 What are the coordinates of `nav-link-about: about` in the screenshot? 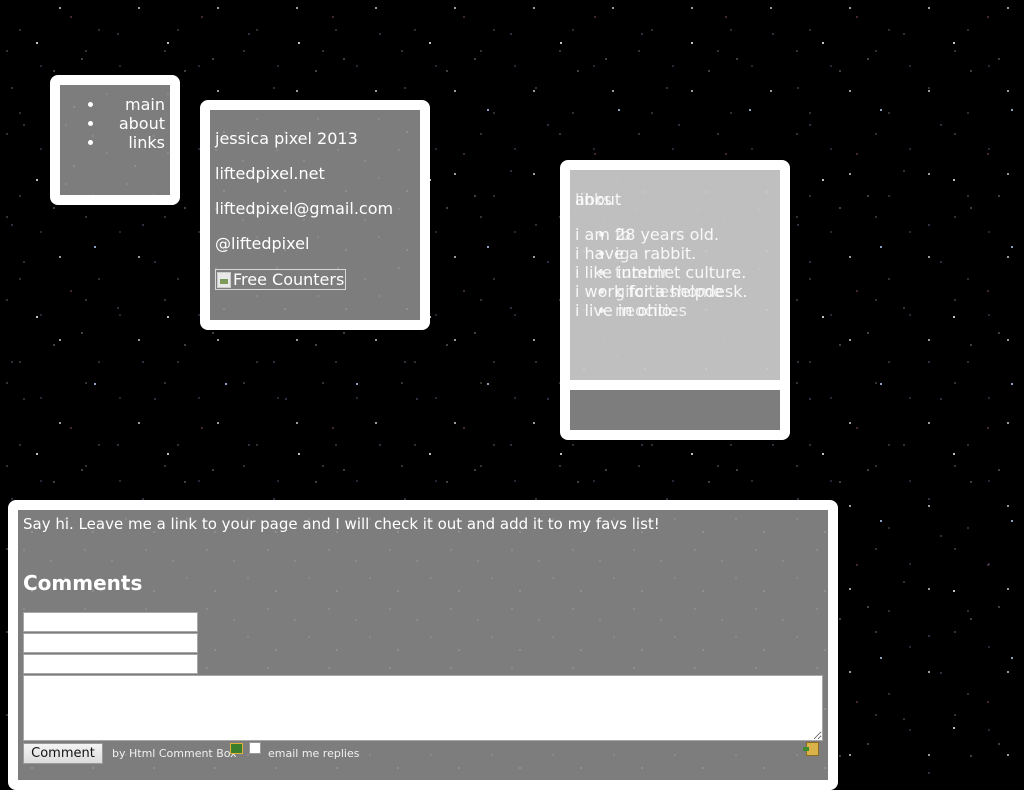 It's located at (142, 123).